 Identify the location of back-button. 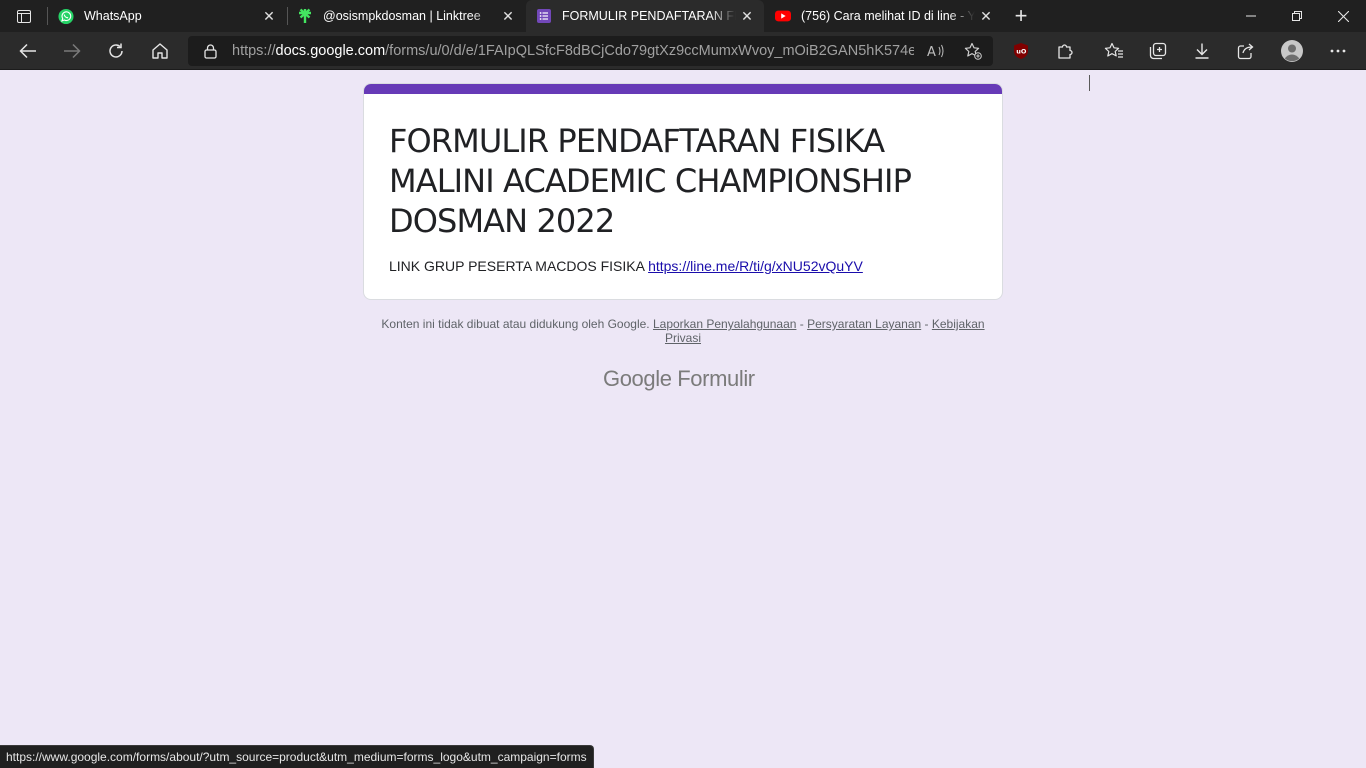
(28, 51).